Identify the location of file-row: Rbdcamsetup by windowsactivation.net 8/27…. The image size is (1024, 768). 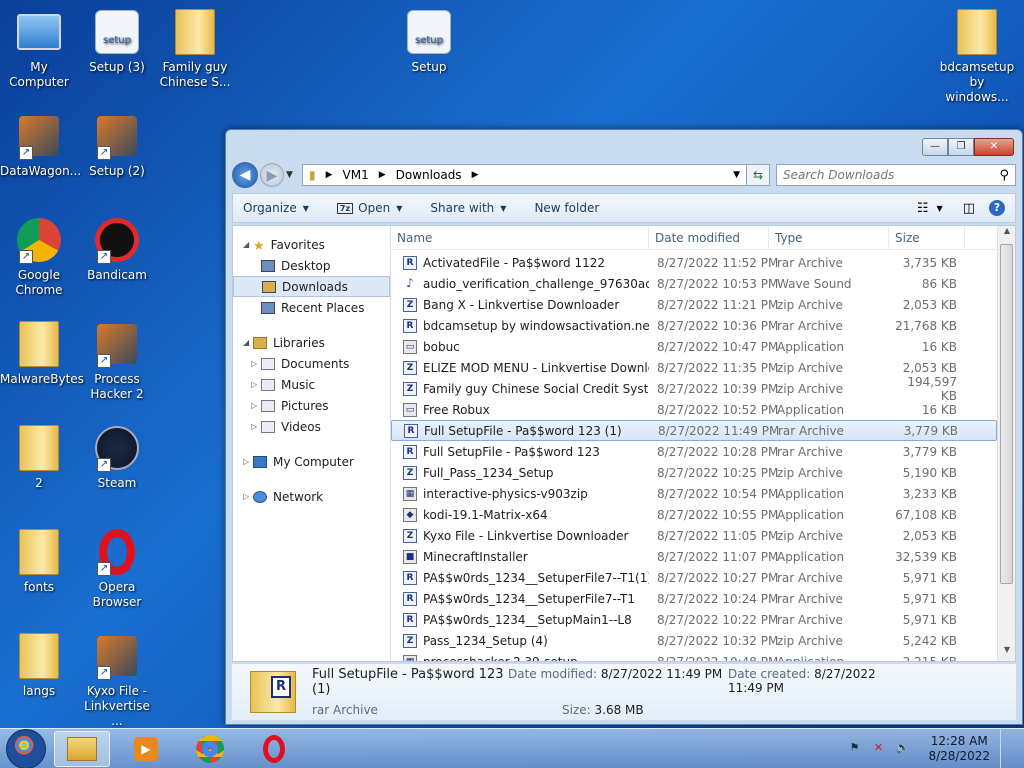
(694, 325).